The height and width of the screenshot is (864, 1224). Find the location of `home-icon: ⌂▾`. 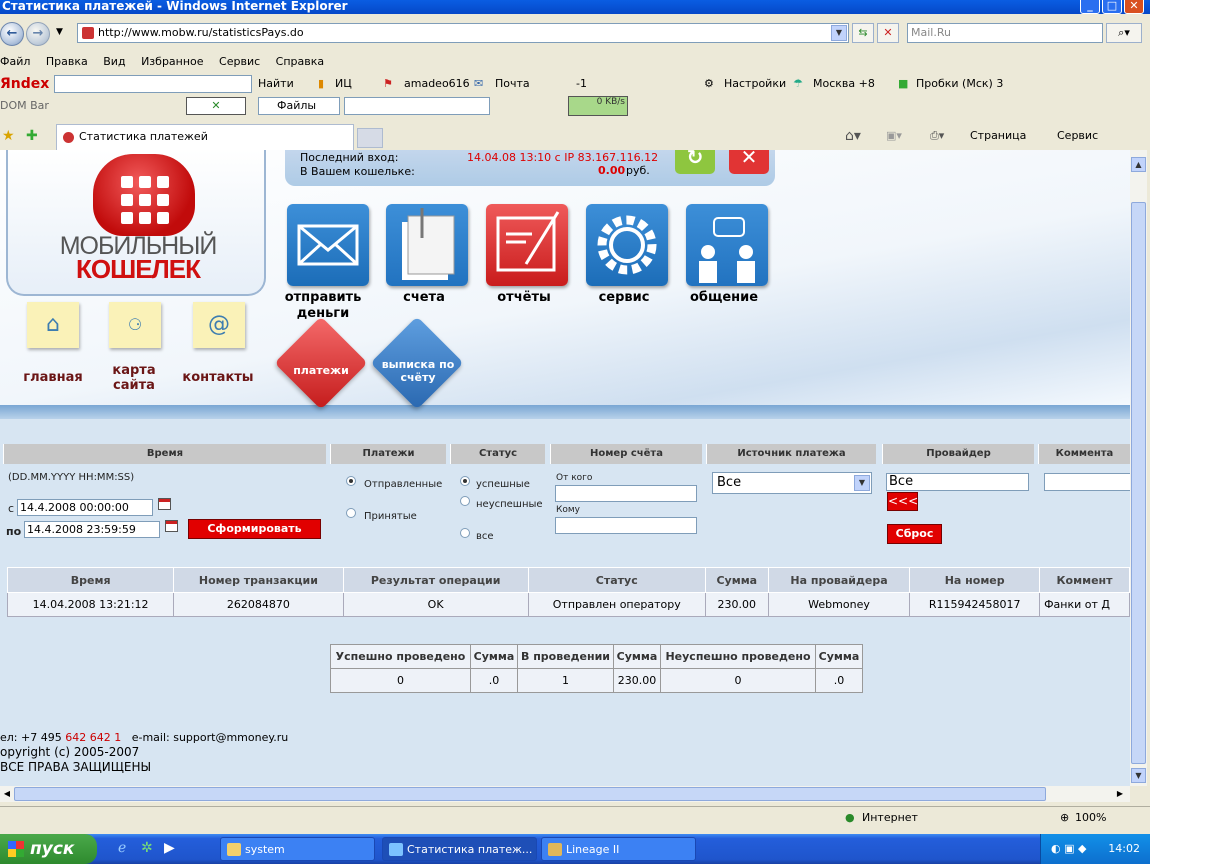

home-icon: ⌂▾ is located at coordinates (853, 136).